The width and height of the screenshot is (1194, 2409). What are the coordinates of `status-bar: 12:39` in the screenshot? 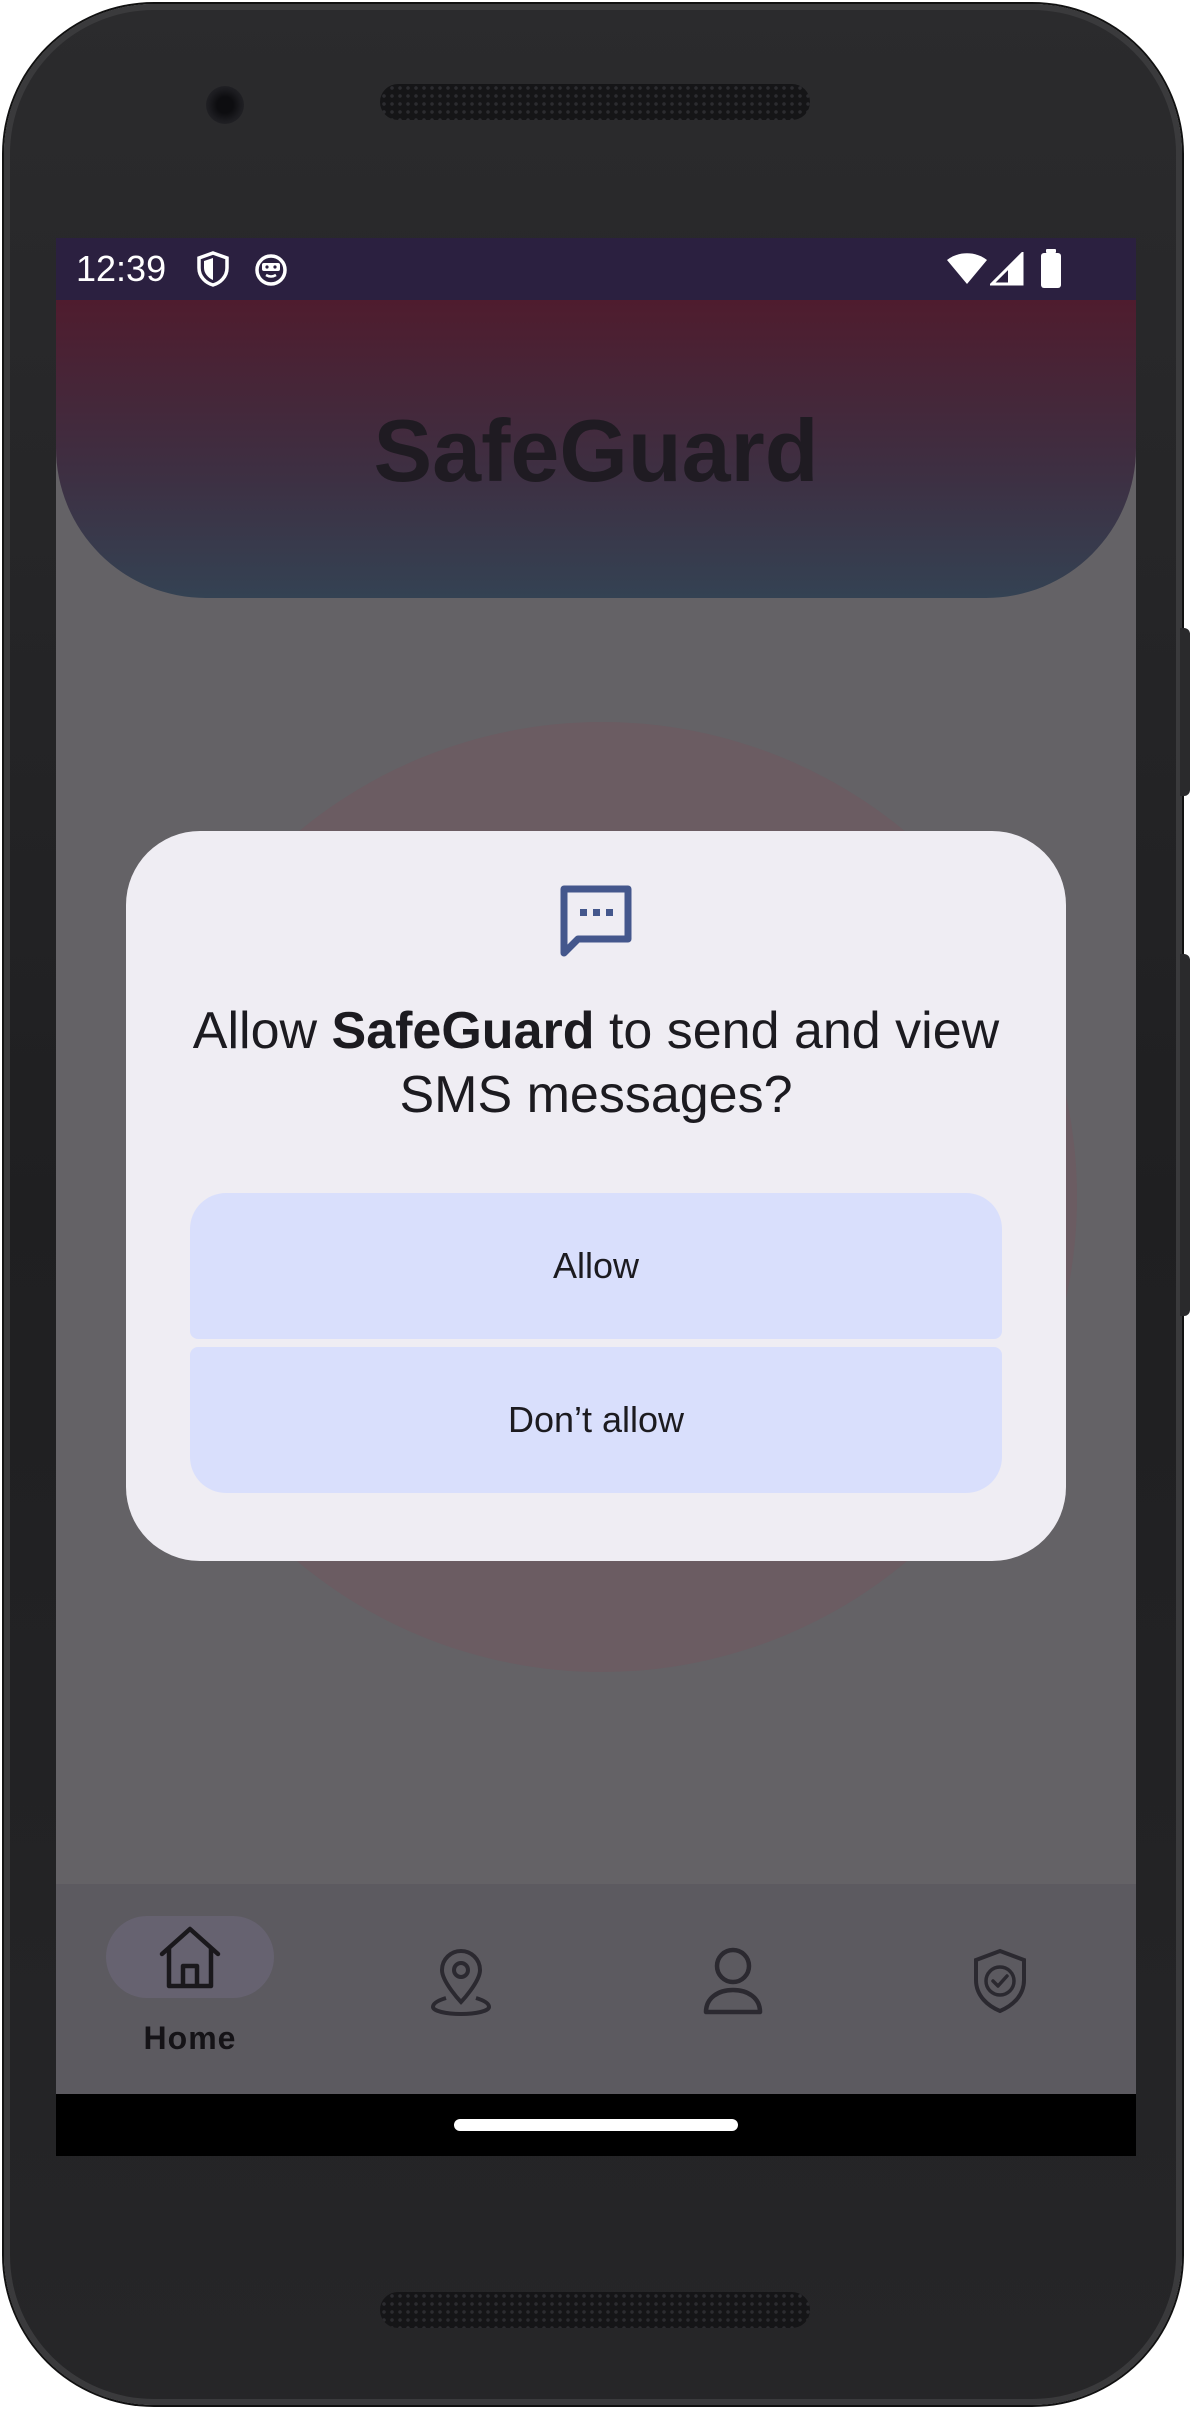 It's located at (596, 269).